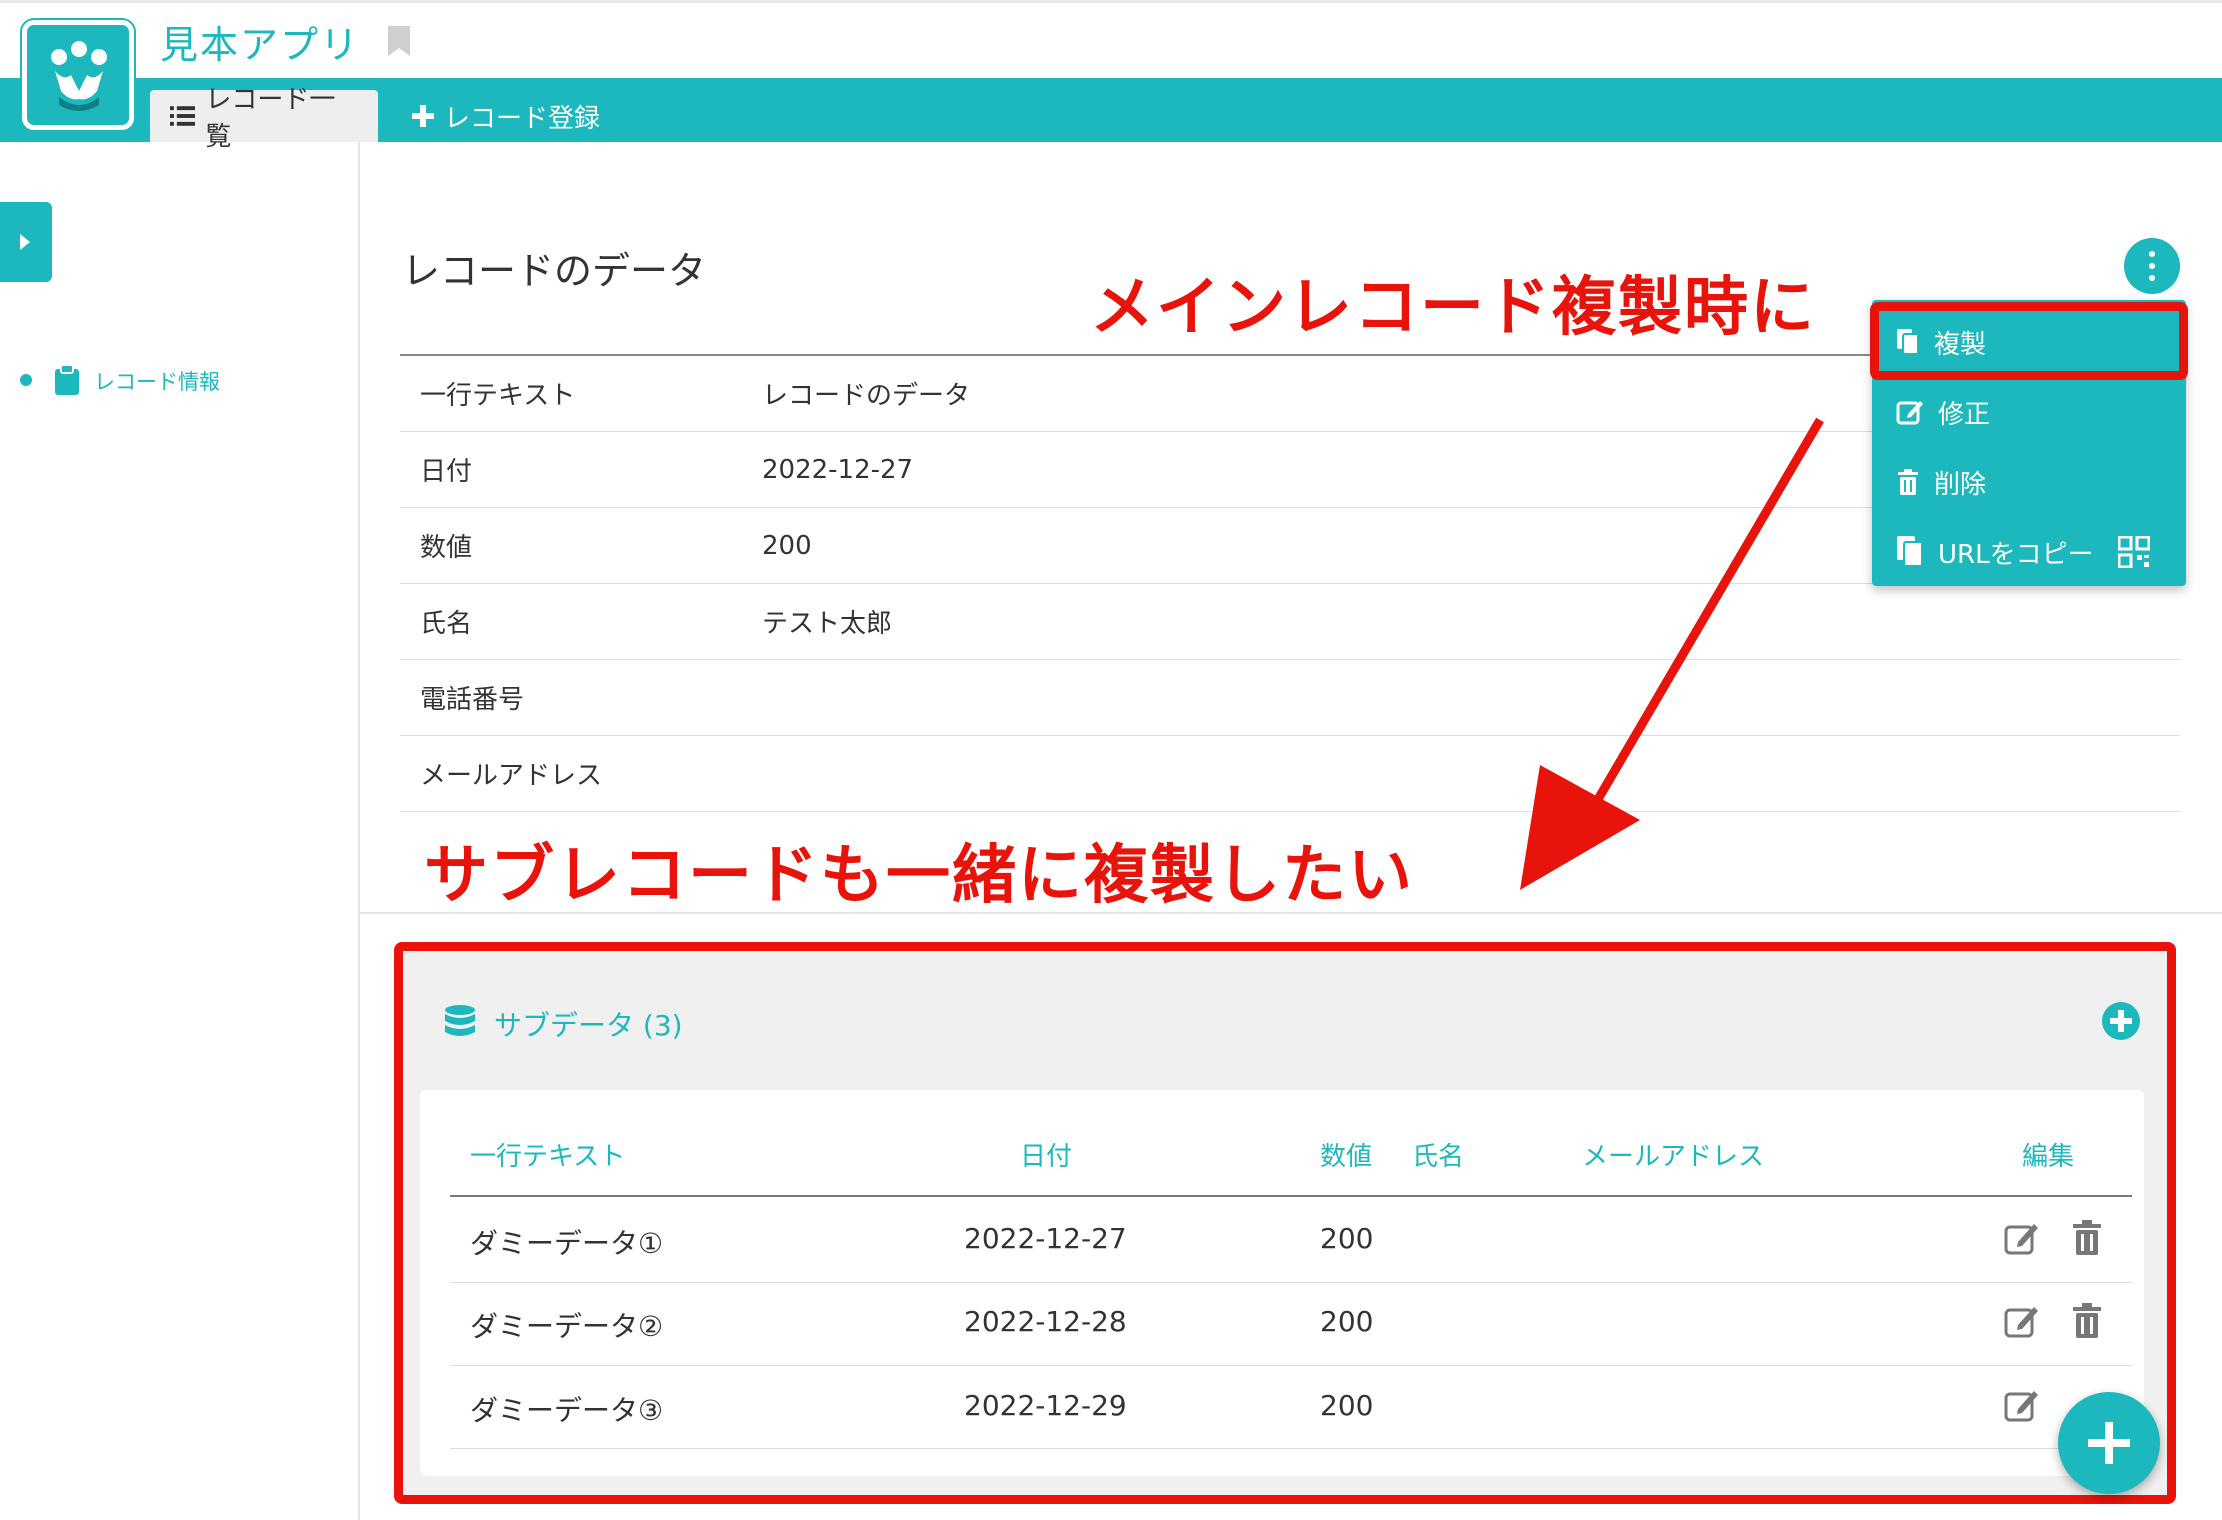  What do you see at coordinates (511, 776) in the screenshot?
I see `field-label: メールアドレス` at bounding box center [511, 776].